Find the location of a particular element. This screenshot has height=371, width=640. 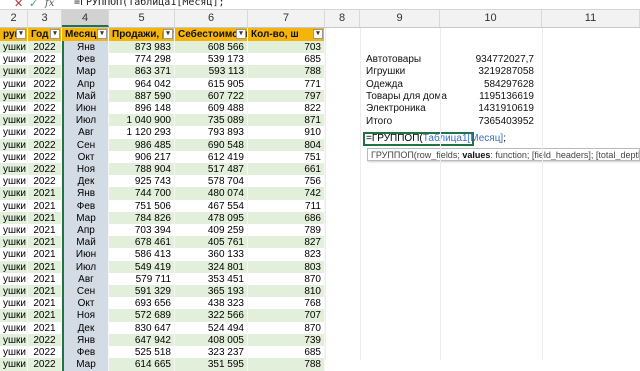

table-cell: 524 494 is located at coordinates (211, 328).